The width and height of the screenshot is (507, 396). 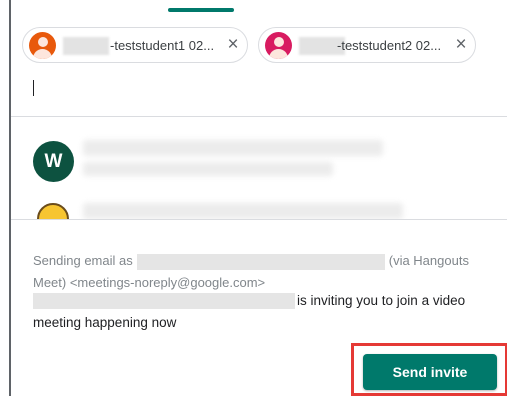 I want to click on redacted-suggestion-email, so click(x=208, y=169).